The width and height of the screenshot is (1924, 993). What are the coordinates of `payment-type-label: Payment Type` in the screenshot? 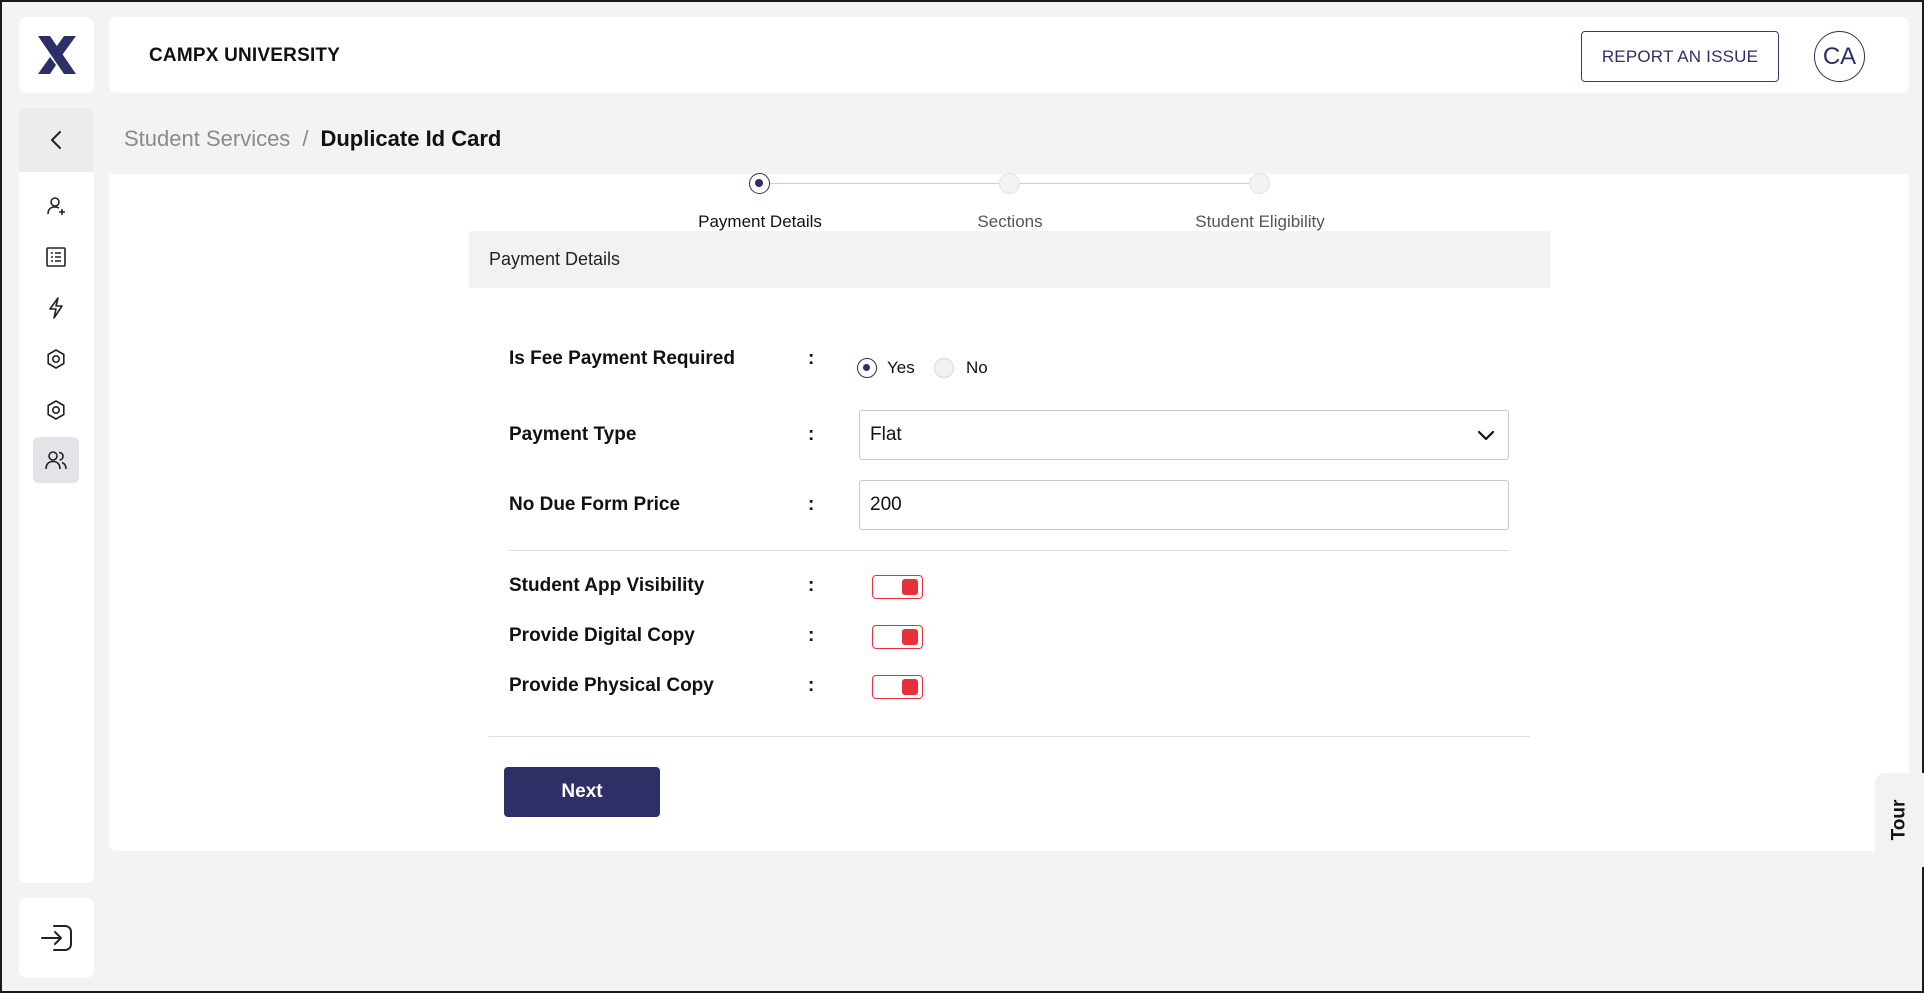 It's located at (573, 434).